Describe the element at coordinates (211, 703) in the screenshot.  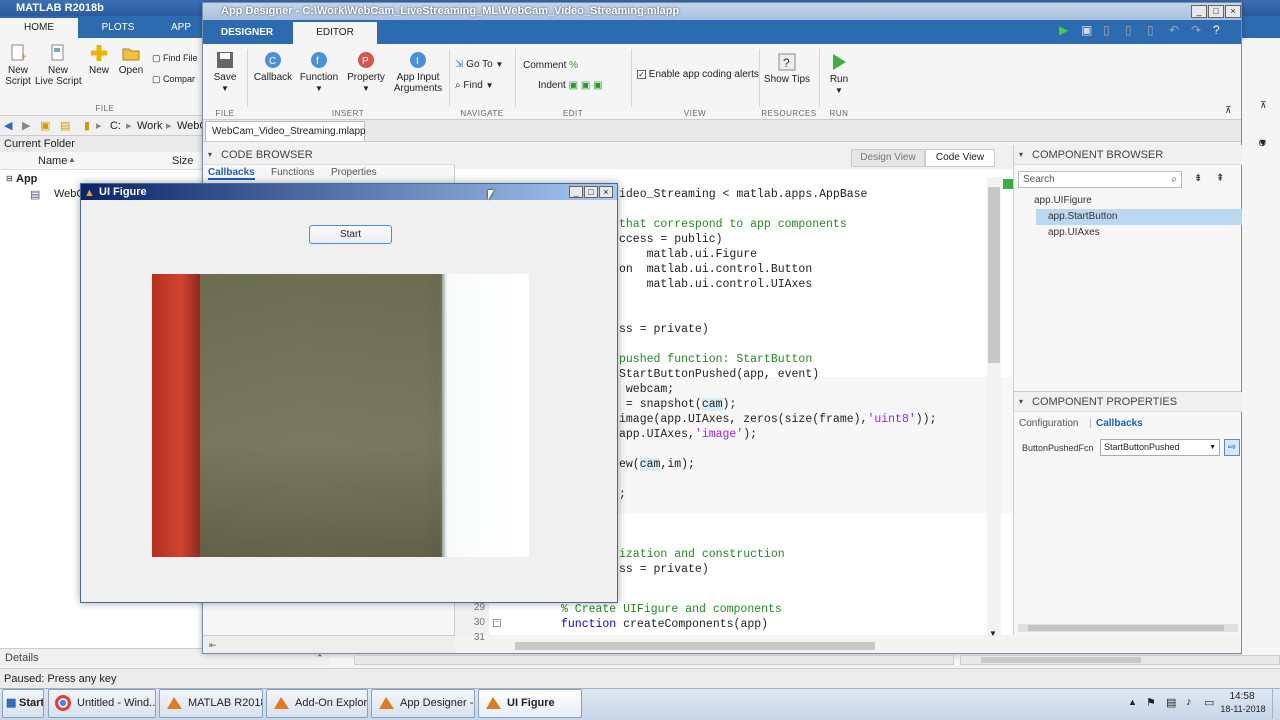
I see `taskbar-item-matlab: MATLAB R2018b` at that location.